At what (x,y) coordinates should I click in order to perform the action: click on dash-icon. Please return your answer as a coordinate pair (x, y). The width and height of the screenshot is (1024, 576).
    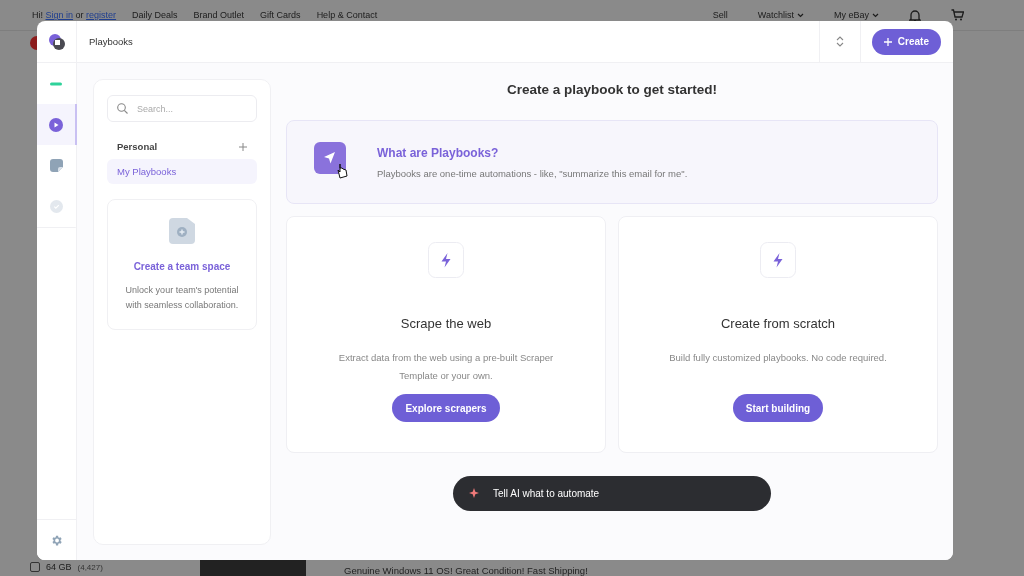
    Looking at the image, I should click on (56, 83).